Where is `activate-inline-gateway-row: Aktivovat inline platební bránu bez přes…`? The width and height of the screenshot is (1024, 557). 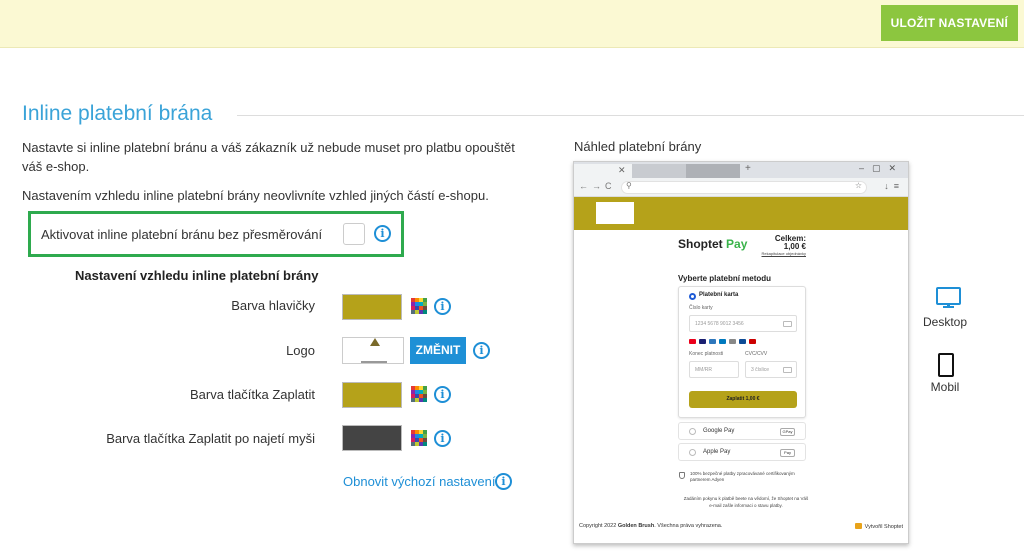 activate-inline-gateway-row: Aktivovat inline platební bránu bez přes… is located at coordinates (216, 234).